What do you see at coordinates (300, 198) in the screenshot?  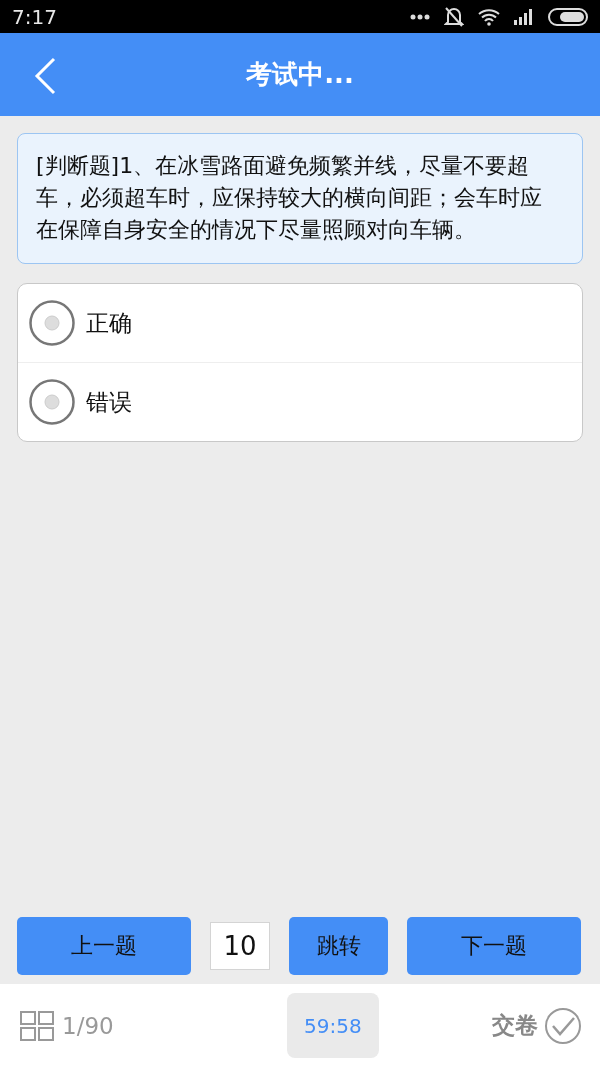 I see `question-text: [判断题]1、在冰雪路面避免频繁并线，尽量不要超车，必须超车时，应保持较大的横向间距；会车时应在保障自身安全的情况下尽量照顾对向车辆。` at bounding box center [300, 198].